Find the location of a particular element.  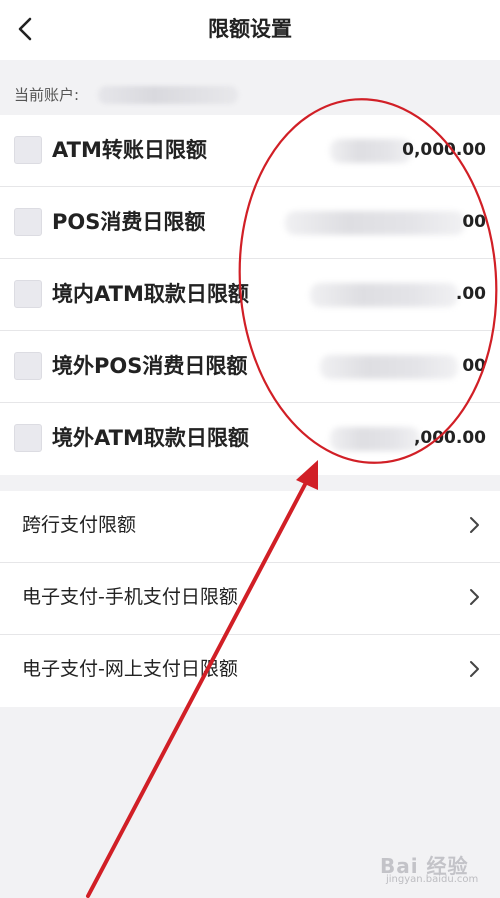

limit-label: ATM转账日限额 is located at coordinates (129, 150).